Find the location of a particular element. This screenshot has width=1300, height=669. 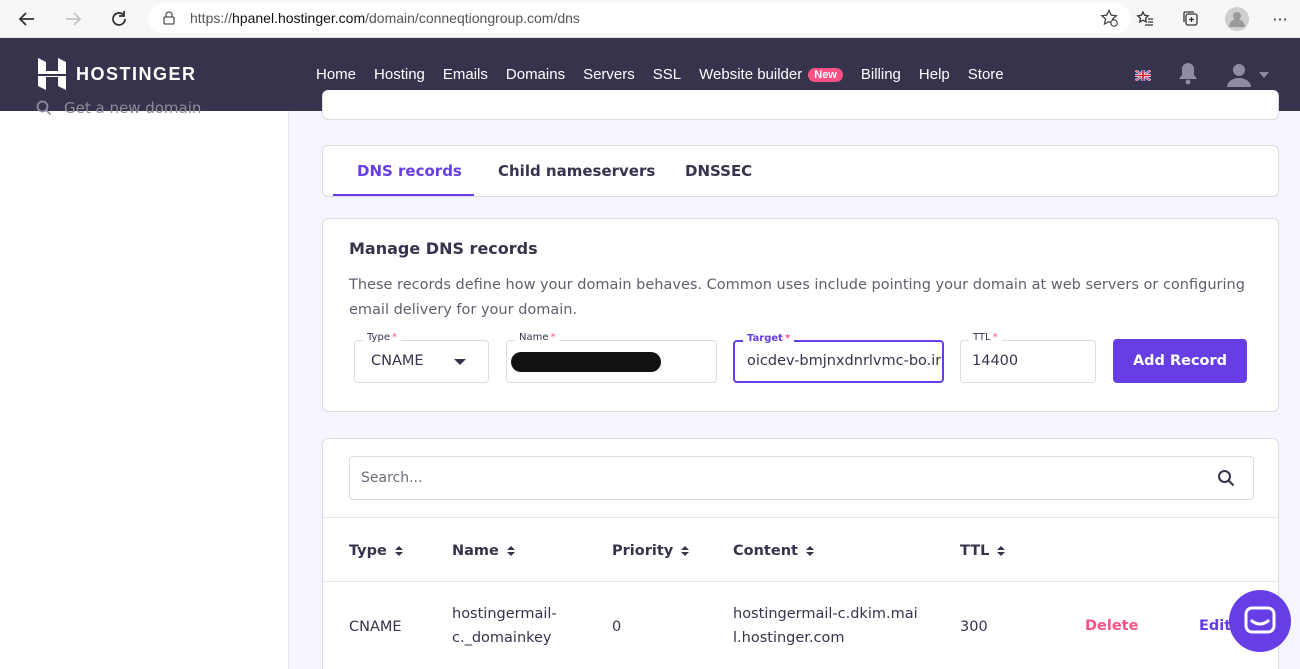

name-label: Name * is located at coordinates (537, 337).